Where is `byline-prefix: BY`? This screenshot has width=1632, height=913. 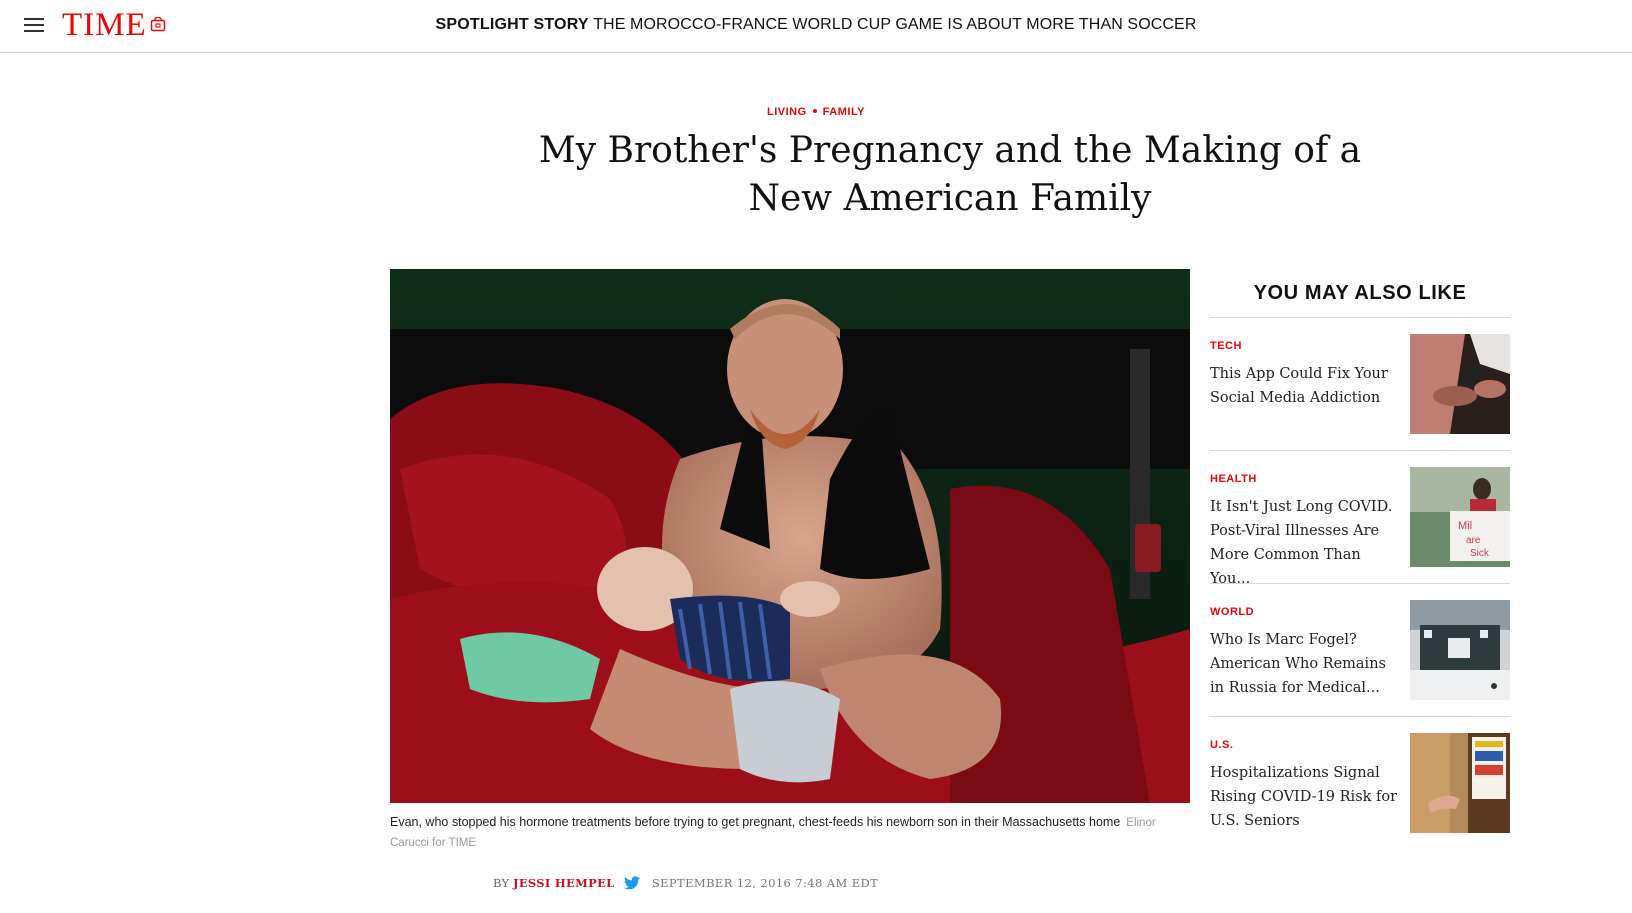
byline-prefix: BY is located at coordinates (501, 883).